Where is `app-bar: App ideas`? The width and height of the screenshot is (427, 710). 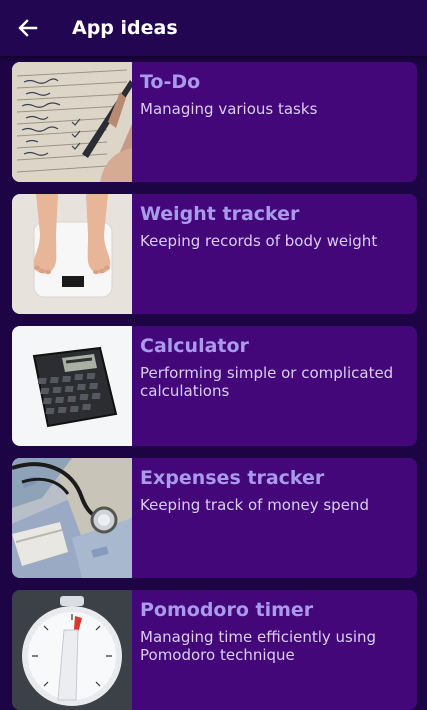
app-bar: App ideas is located at coordinates (213, 28).